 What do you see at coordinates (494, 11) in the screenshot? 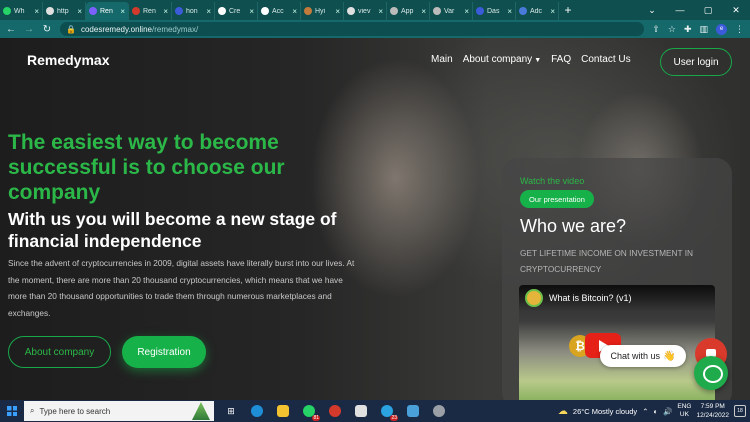
I see `browser-tab: Das ×` at bounding box center [494, 11].